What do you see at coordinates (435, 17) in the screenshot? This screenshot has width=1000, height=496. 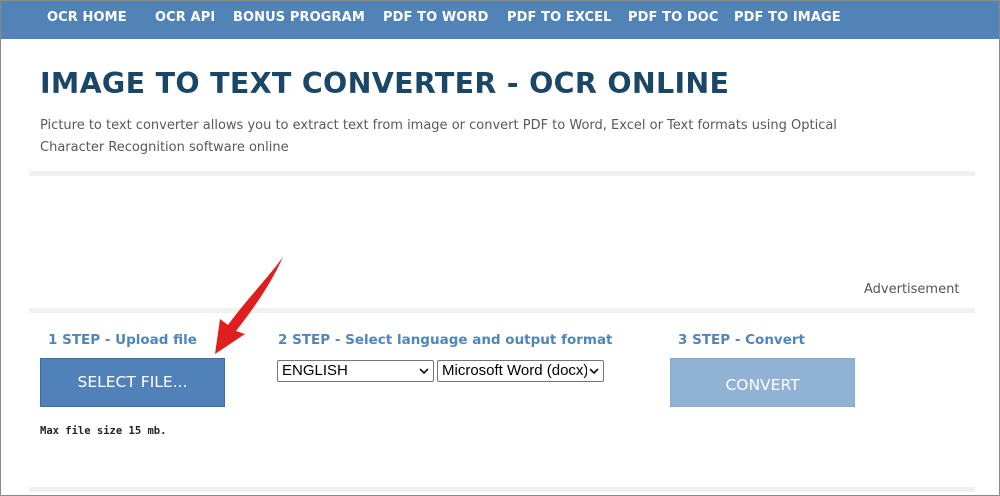 I see `nav-pdf-to-word: PDF TO WORD` at bounding box center [435, 17].